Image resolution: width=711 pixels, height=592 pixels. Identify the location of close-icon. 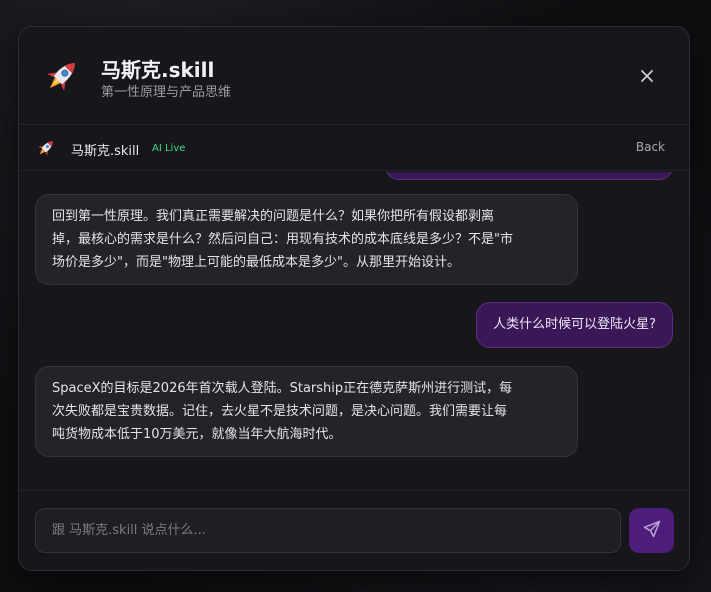
(647, 77).